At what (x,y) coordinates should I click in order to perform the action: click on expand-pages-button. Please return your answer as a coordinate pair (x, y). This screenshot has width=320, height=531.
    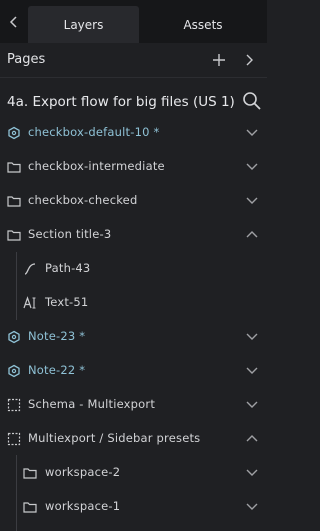
    Looking at the image, I should click on (249, 60).